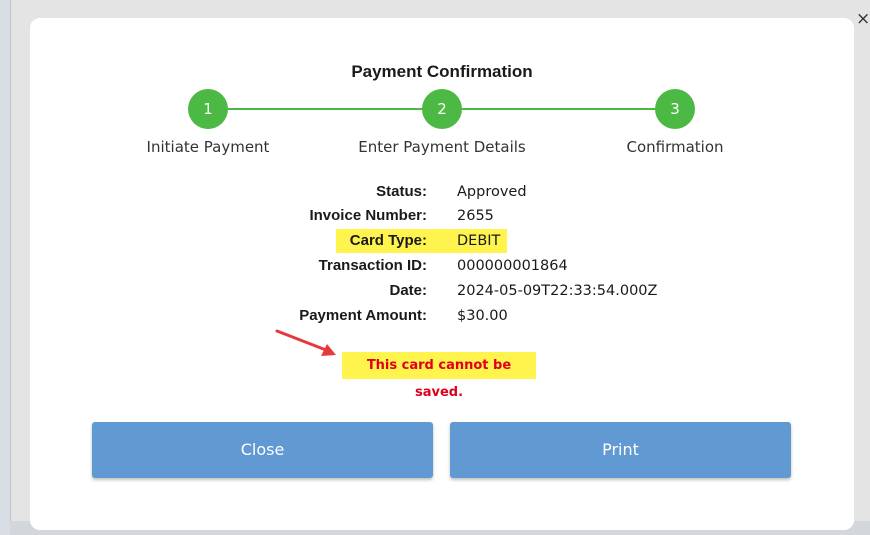 This screenshot has width=870, height=535. Describe the element at coordinates (439, 376) in the screenshot. I see `card-warning-message: This card cannot be saved.` at that location.